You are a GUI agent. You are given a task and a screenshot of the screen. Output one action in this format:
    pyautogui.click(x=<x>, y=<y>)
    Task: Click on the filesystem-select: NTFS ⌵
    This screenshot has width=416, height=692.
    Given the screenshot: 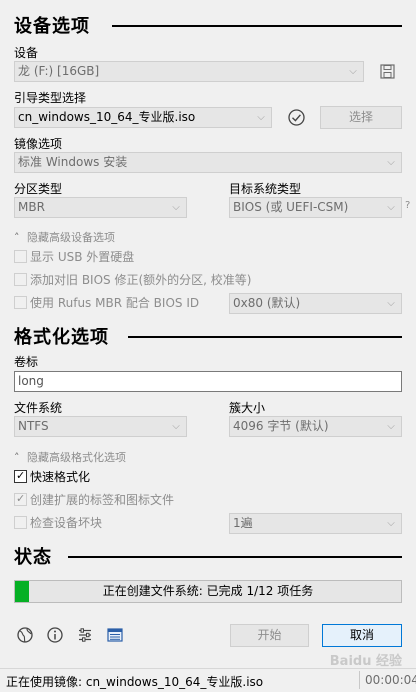 What is the action you would take?
    pyautogui.click(x=100, y=426)
    